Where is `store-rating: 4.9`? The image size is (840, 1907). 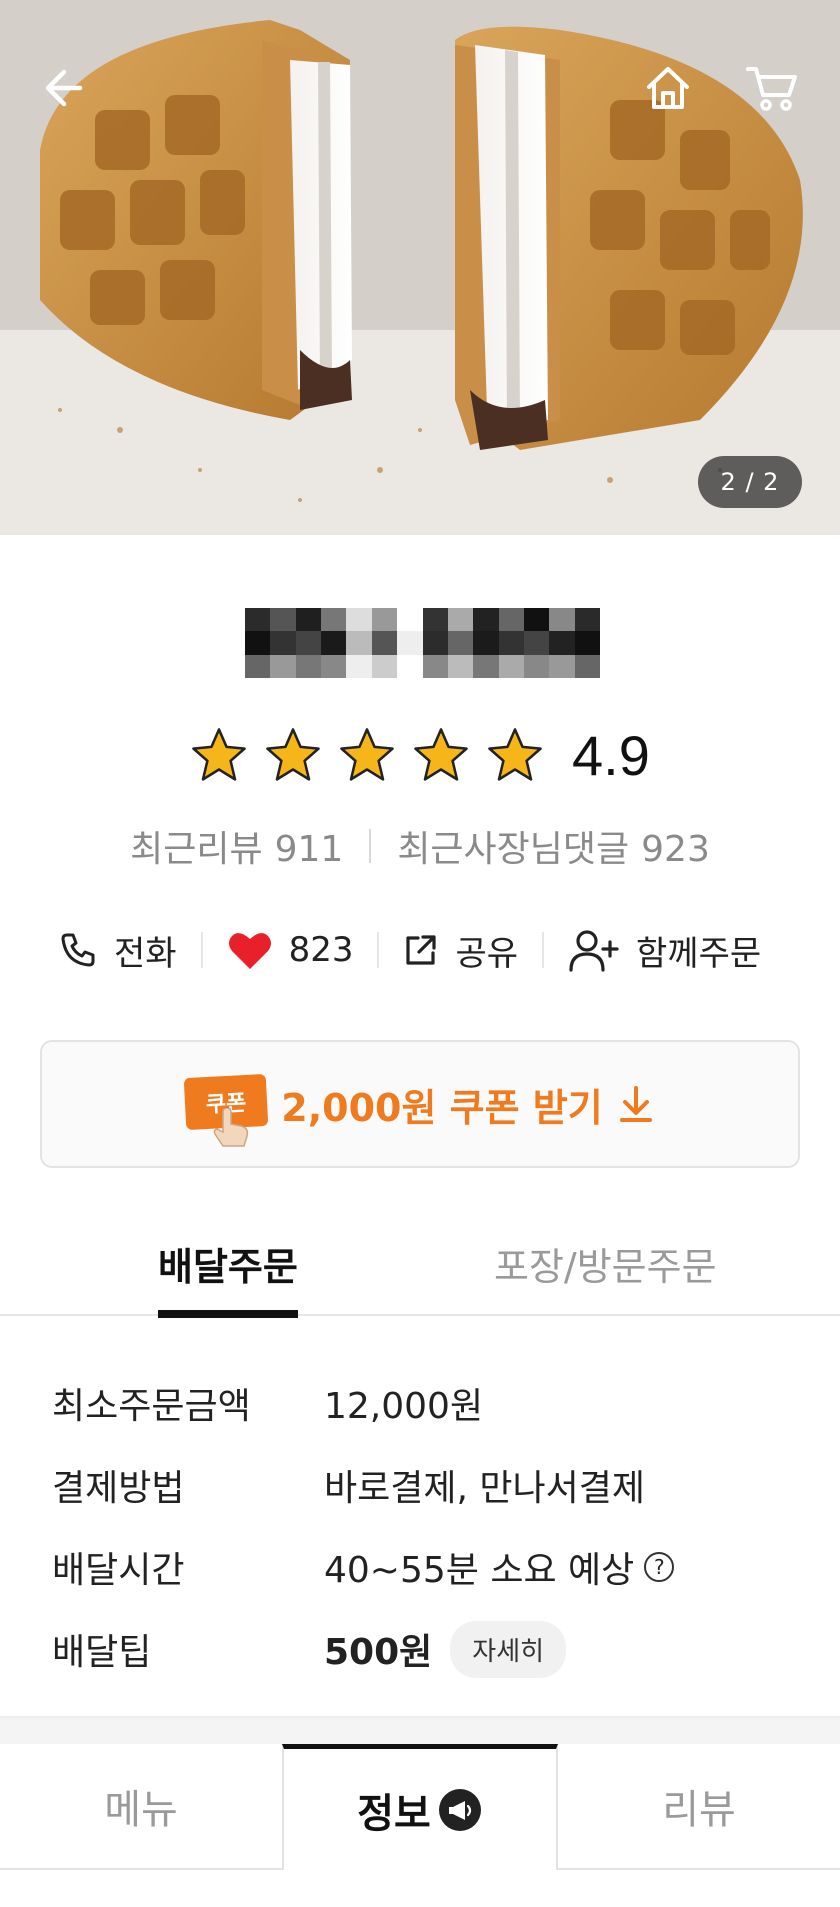
store-rating: 4.9 is located at coordinates (420, 755).